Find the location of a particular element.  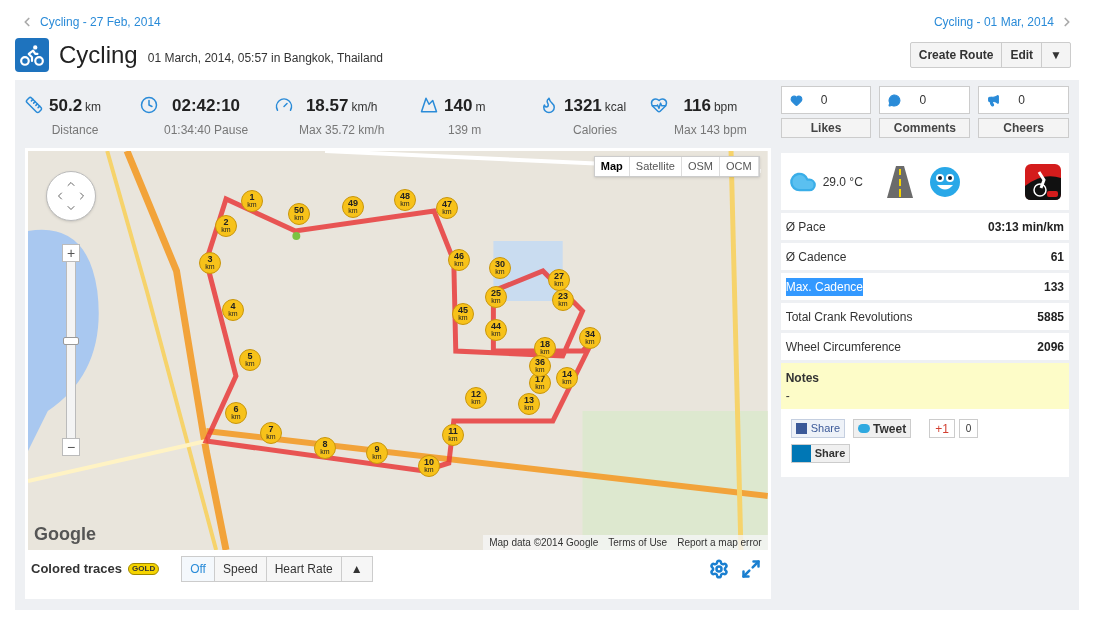

megaphone-icon is located at coordinates (994, 100).